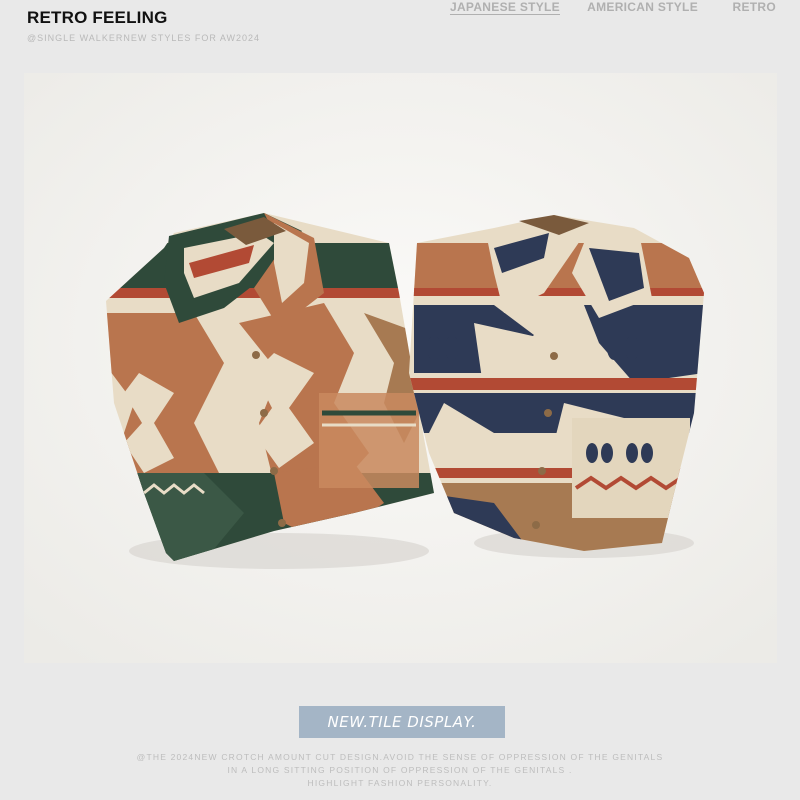 The image size is (800, 800). I want to click on brand-subtitle: @SINGLE WALKERNEW STYLES FOR AW2024, so click(144, 38).